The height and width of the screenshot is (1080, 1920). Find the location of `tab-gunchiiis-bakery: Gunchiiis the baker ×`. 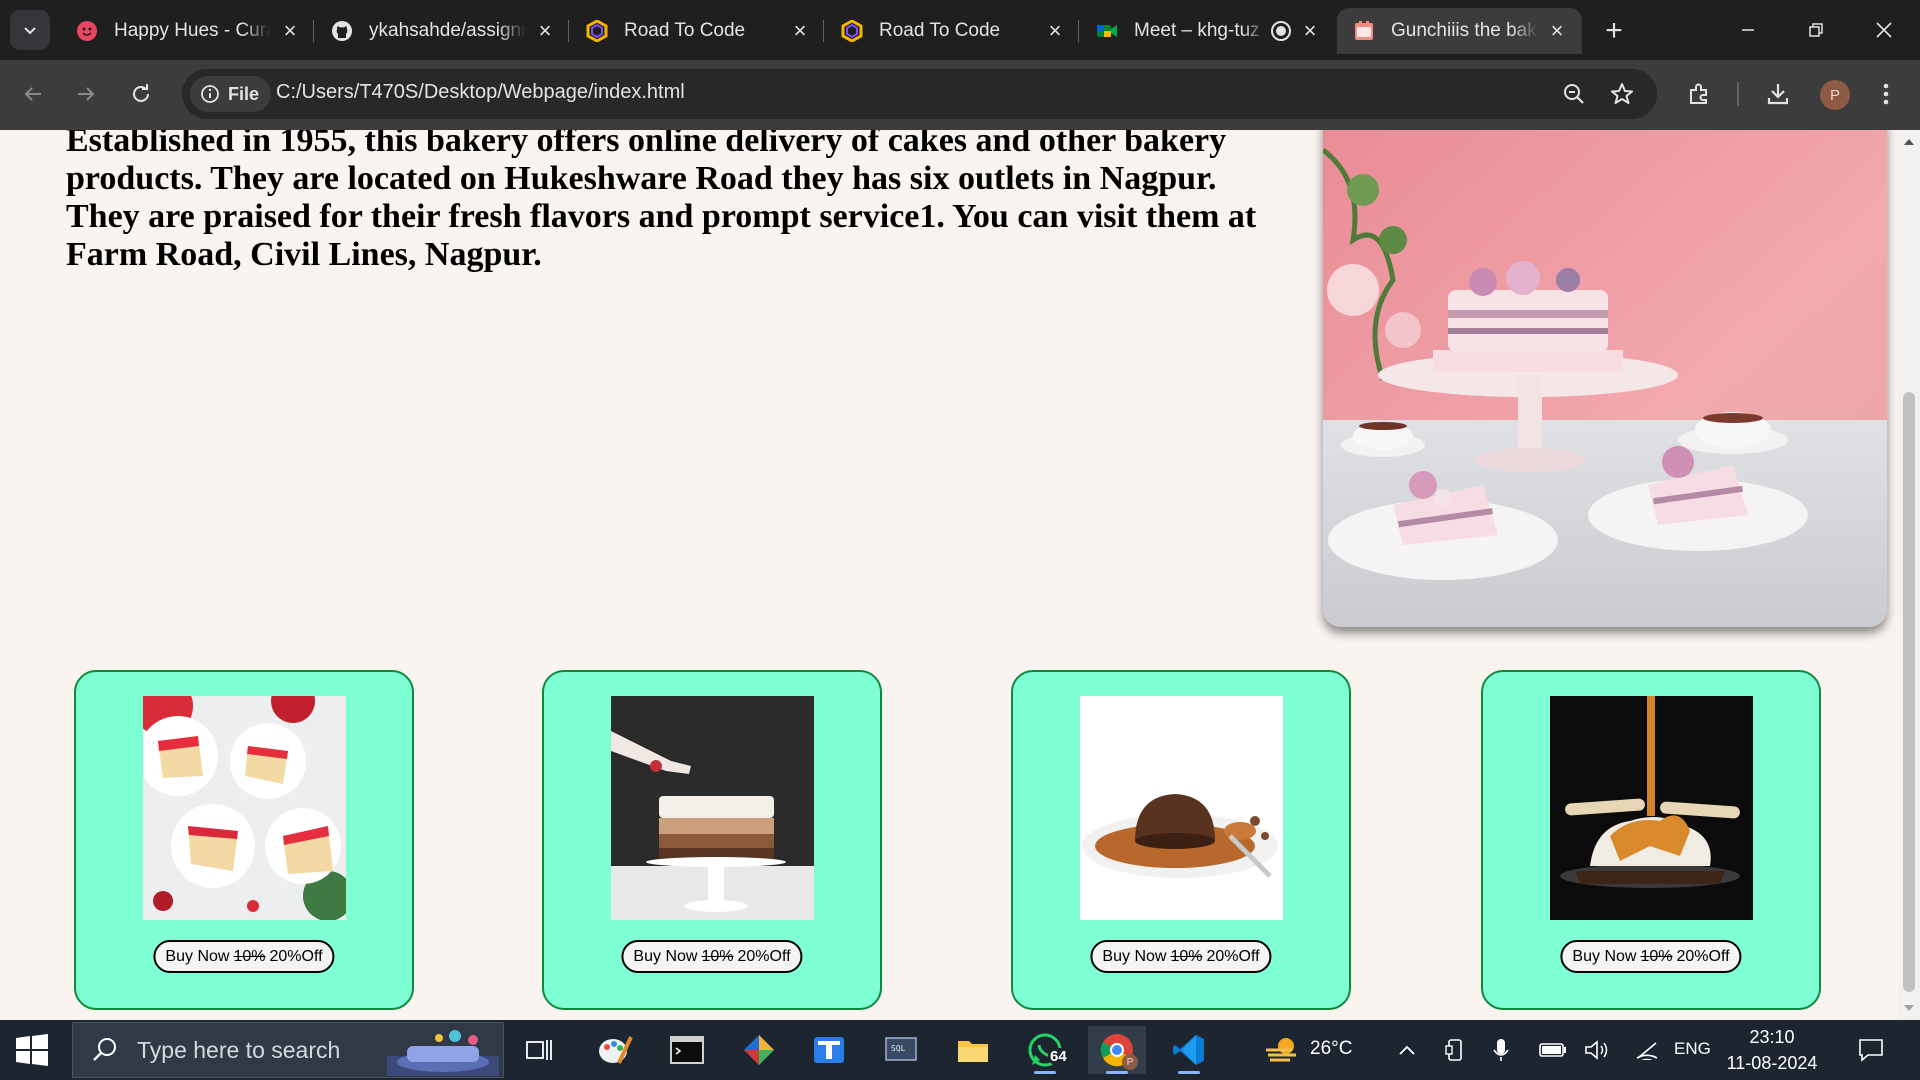

tab-gunchiiis-bakery: Gunchiiis the baker × is located at coordinates (1459, 31).